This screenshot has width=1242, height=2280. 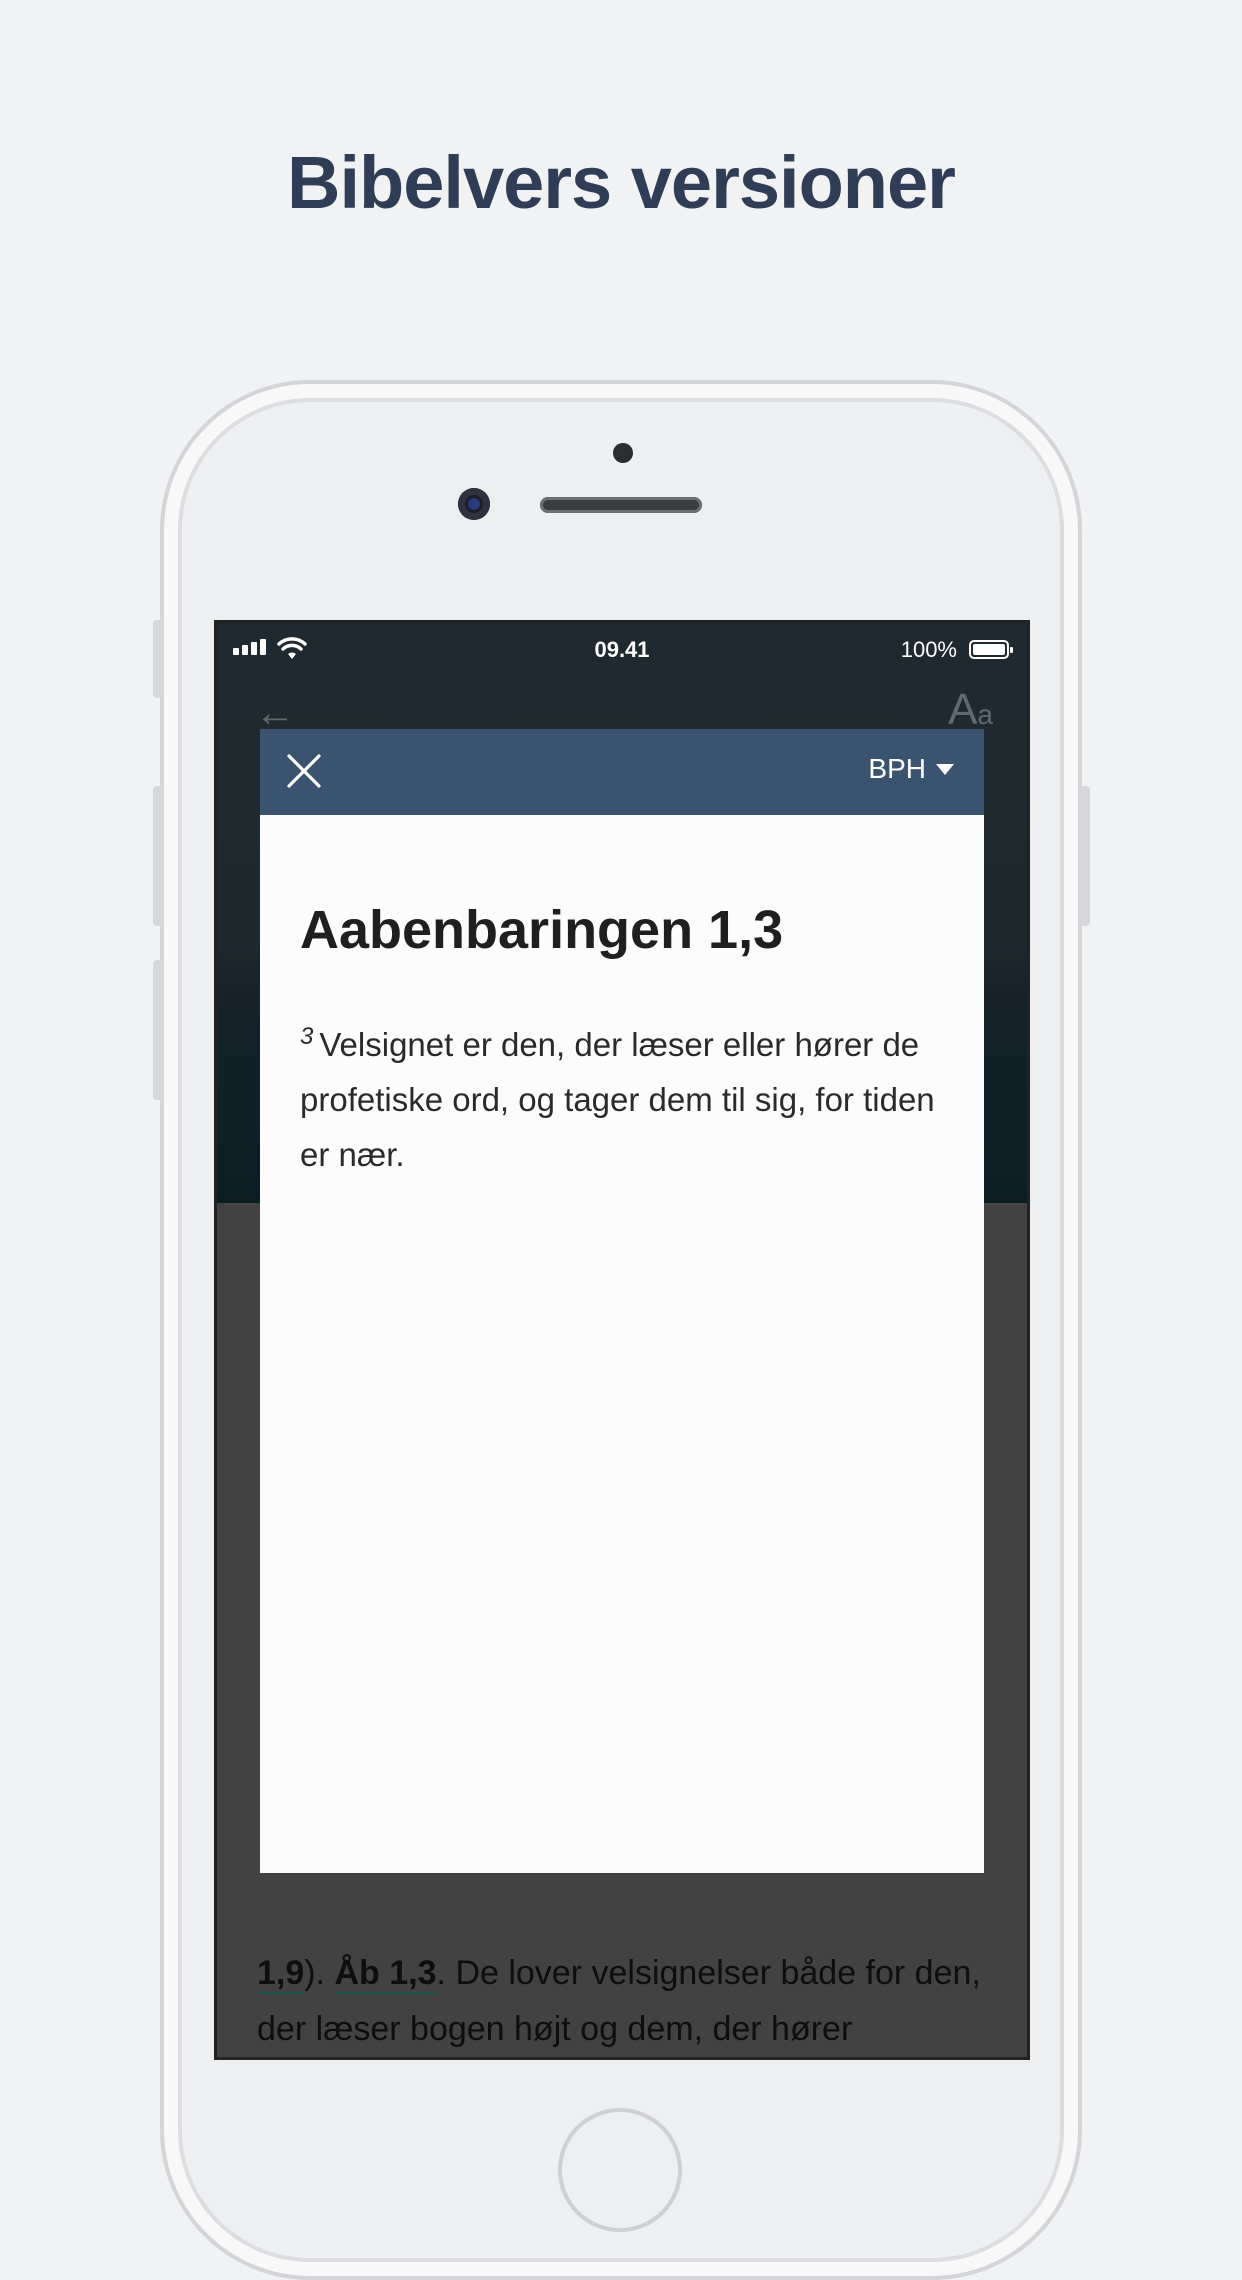 What do you see at coordinates (621, 182) in the screenshot?
I see `page-headline: Bibelvers versioner` at bounding box center [621, 182].